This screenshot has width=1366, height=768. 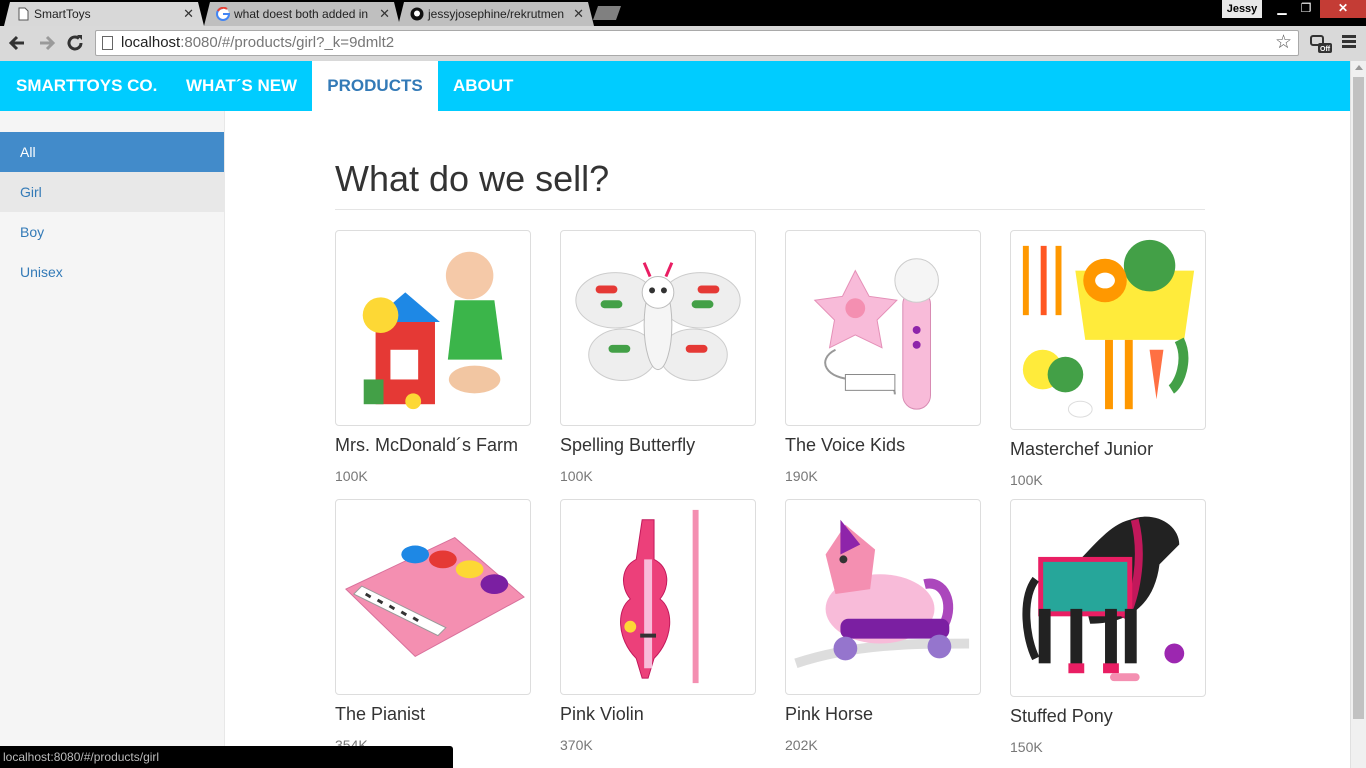 I want to click on browser-tab-smarttoys: SmartToys ✕, so click(x=104, y=14).